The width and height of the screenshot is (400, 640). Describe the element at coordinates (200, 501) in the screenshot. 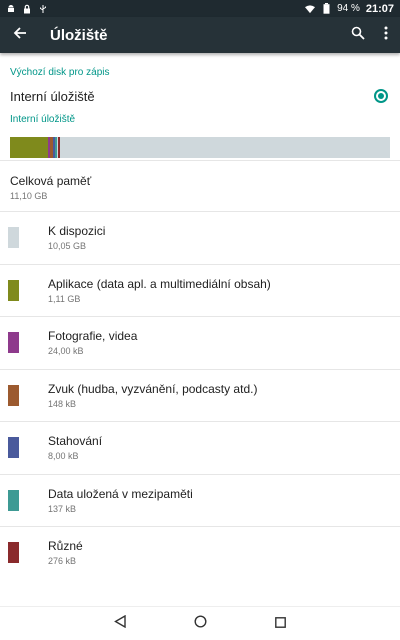

I see `category-row-cache: Data uložená v mezipaměti 137 kB` at that location.